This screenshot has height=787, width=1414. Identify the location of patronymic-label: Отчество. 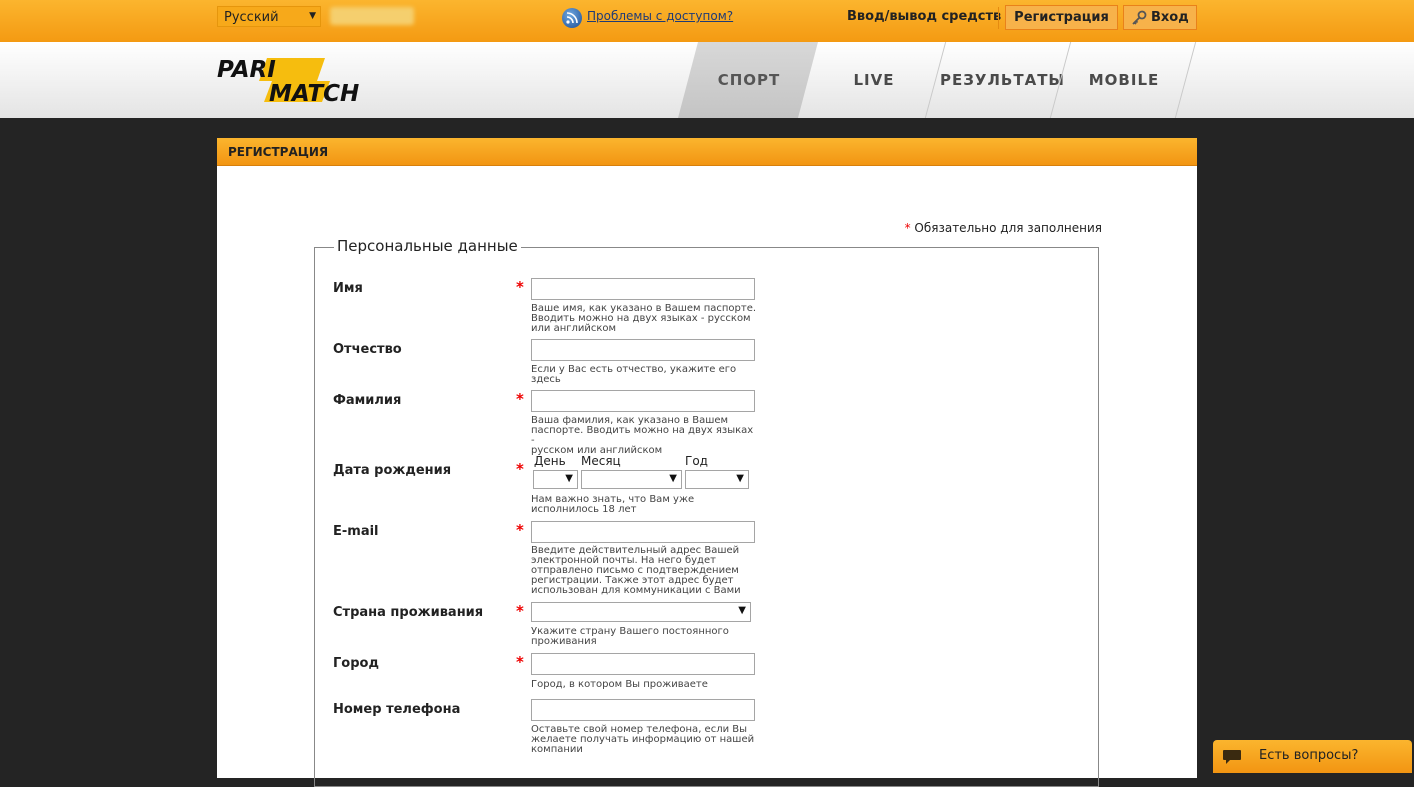
(367, 349).